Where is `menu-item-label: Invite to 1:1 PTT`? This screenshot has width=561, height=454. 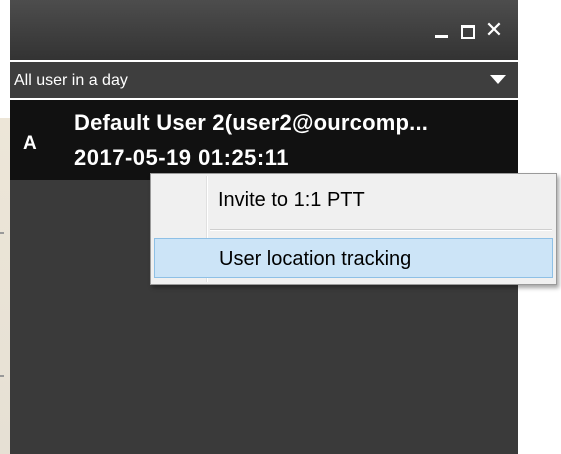
menu-item-label: Invite to 1:1 PTT is located at coordinates (291, 200).